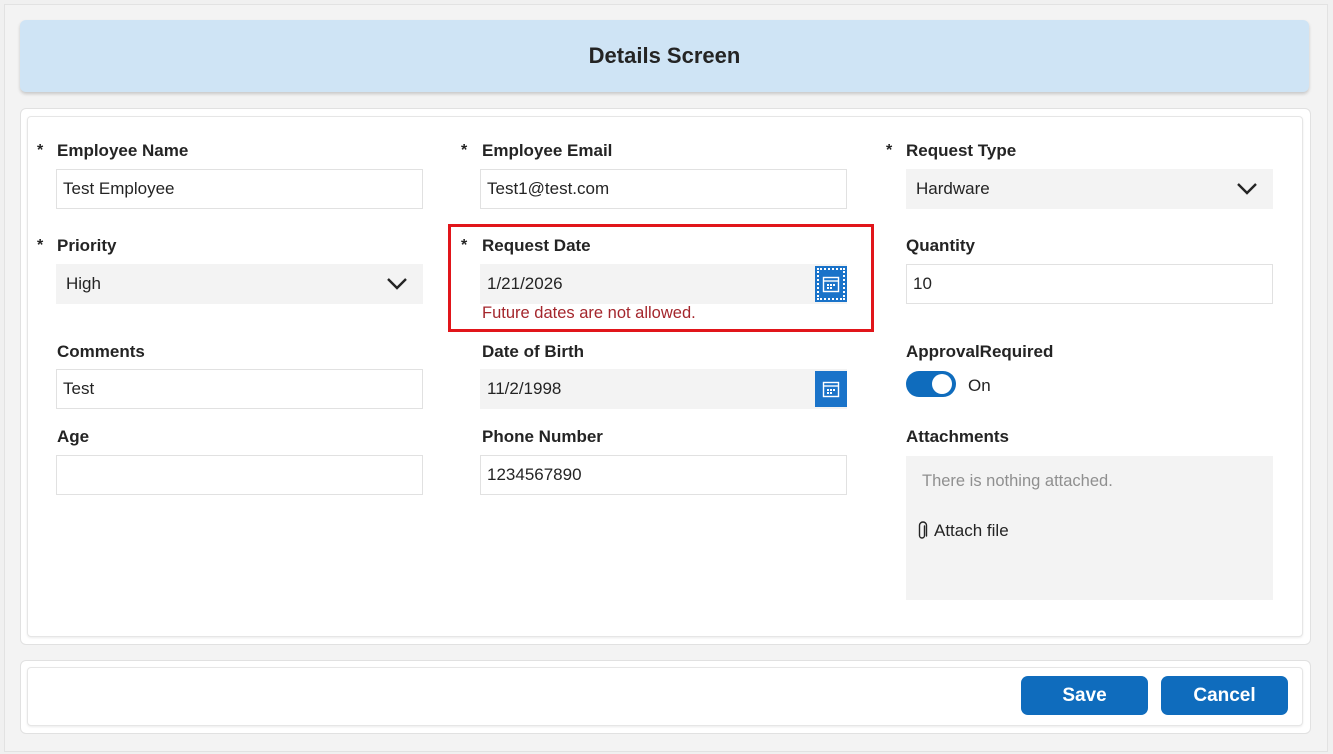 Image resolution: width=1333 pixels, height=754 pixels. I want to click on date-of-birth-picker: 11/2/1998, so click(663, 389).